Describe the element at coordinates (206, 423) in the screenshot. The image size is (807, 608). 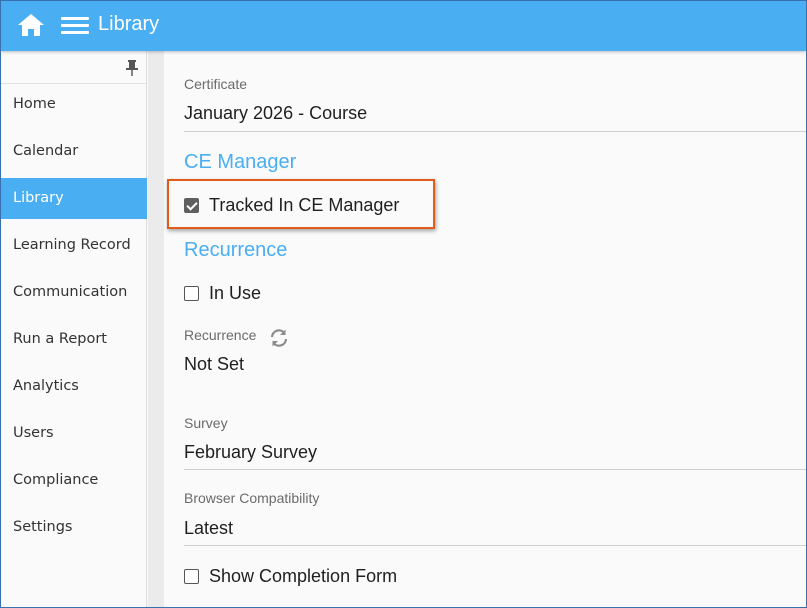
I see `survey-label: Survey` at that location.